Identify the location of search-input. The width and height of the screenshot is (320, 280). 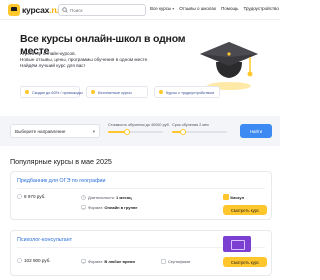
(105, 10).